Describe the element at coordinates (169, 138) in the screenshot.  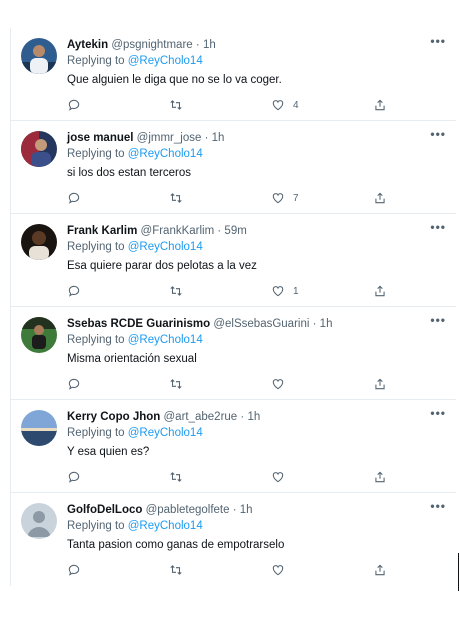
I see `user-handle: @jmmr_jose` at that location.